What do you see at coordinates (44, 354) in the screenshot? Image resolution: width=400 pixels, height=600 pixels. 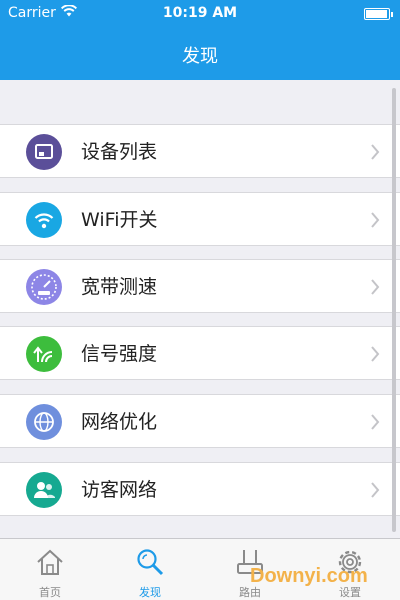 I see `signal-strength-icon` at bounding box center [44, 354].